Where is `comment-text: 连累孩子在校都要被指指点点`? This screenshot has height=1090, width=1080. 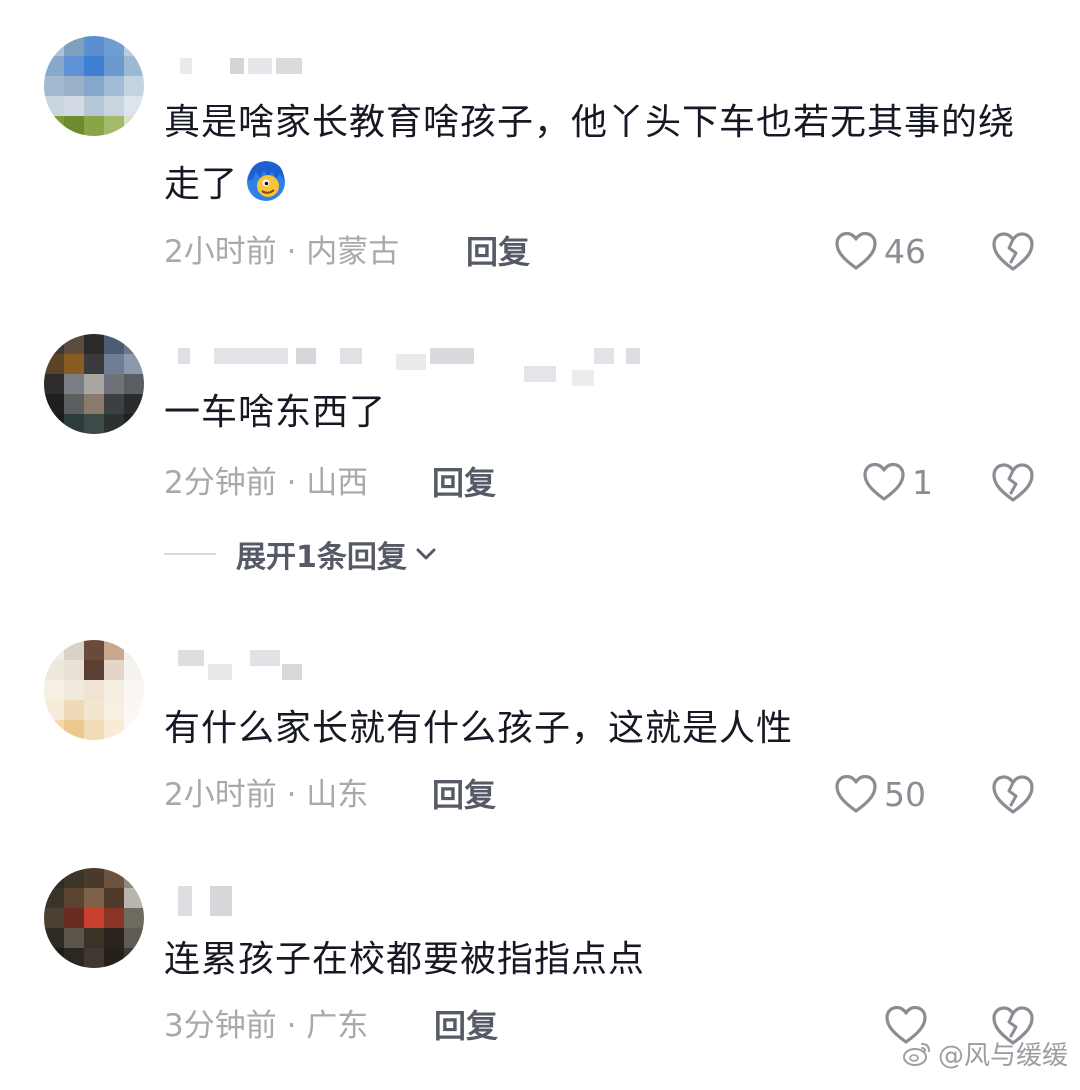
comment-text: 连累孩子在校都要被指指点点 is located at coordinates (405, 959).